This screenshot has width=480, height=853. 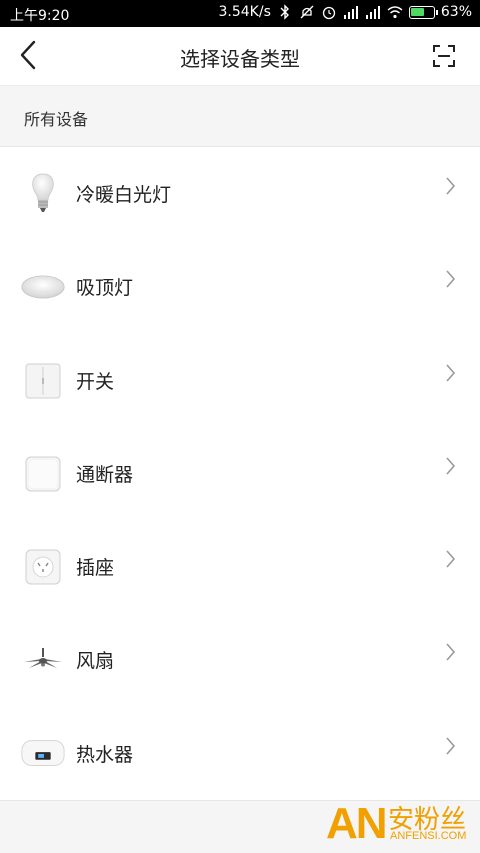 I want to click on device-label: 吸顶灯, so click(x=105, y=288).